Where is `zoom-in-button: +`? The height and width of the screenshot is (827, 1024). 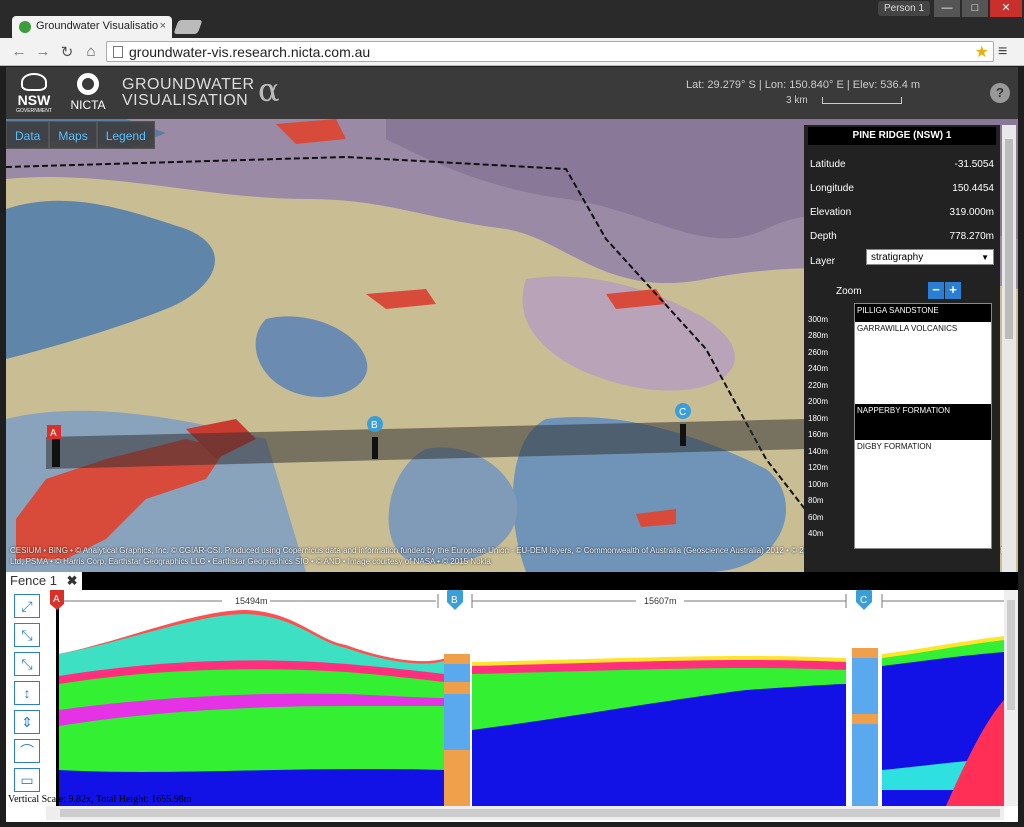 zoom-in-button: + is located at coordinates (953, 290).